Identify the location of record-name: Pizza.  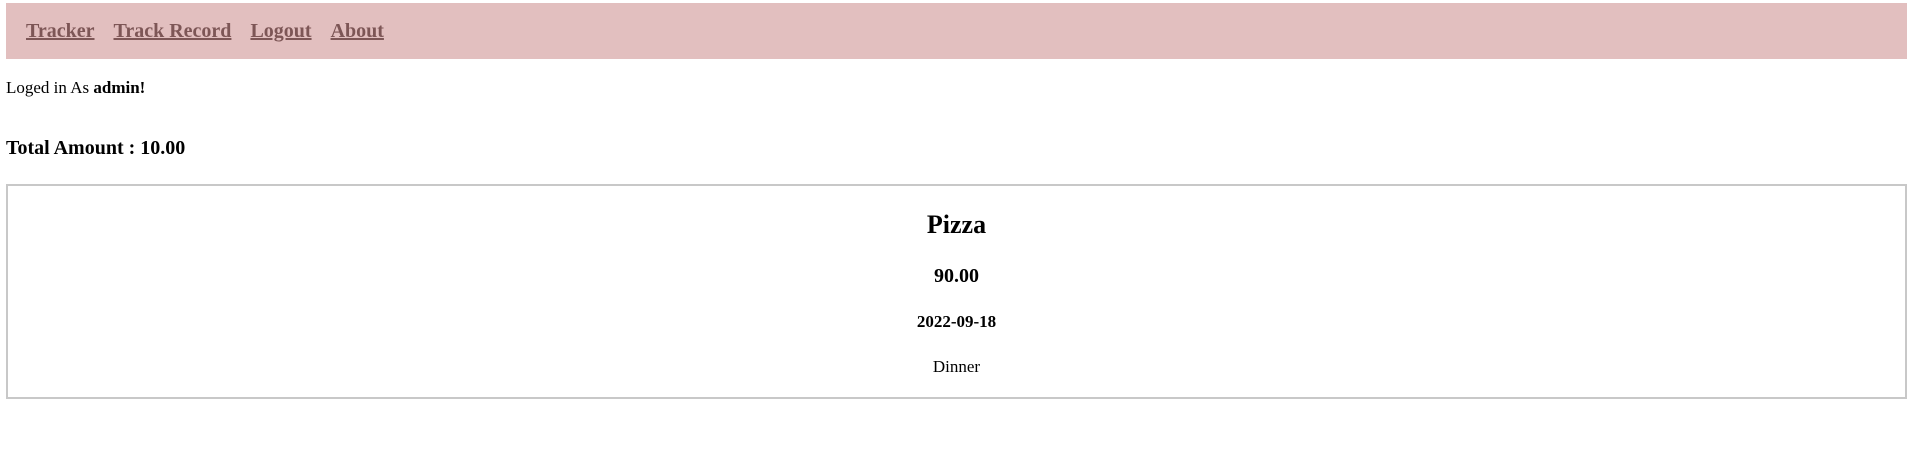
(956, 224).